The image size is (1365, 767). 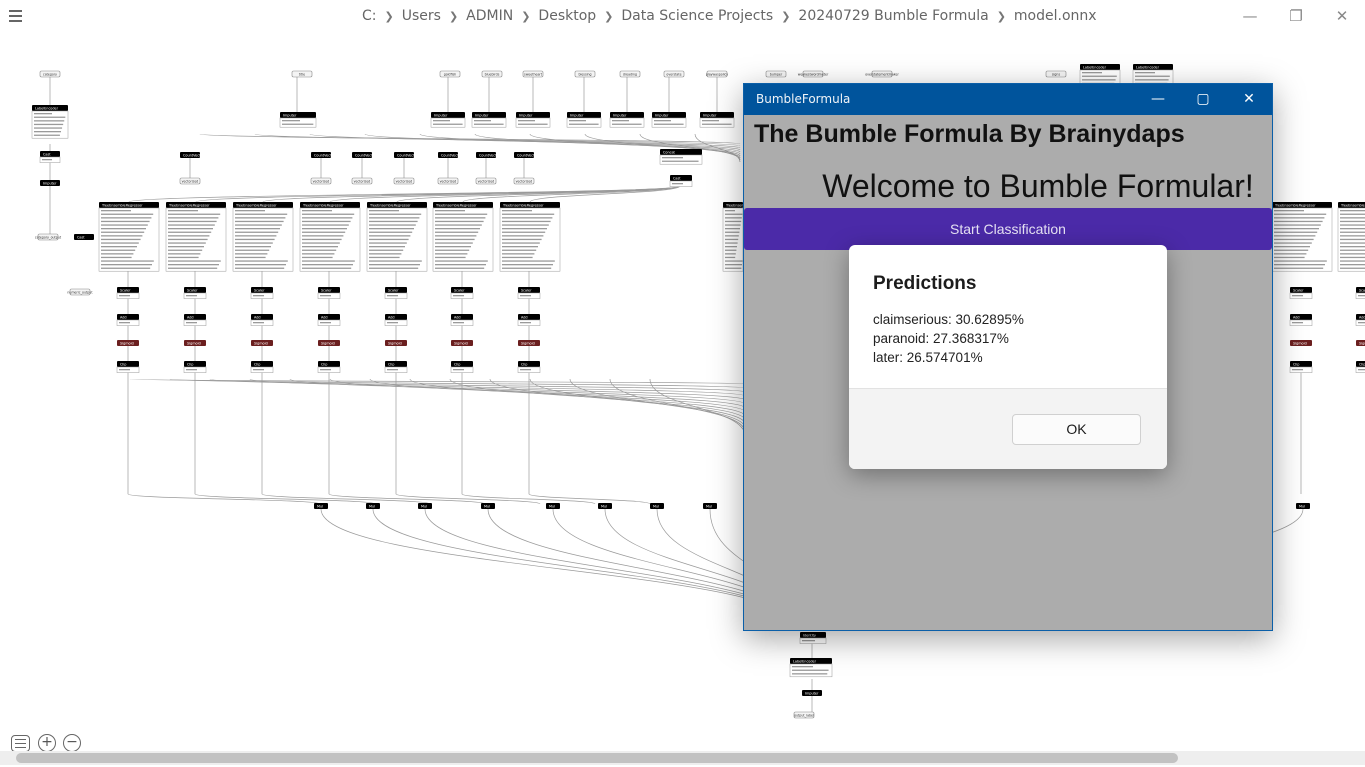 What do you see at coordinates (1158, 99) in the screenshot?
I see `app-minimize-button: —` at bounding box center [1158, 99].